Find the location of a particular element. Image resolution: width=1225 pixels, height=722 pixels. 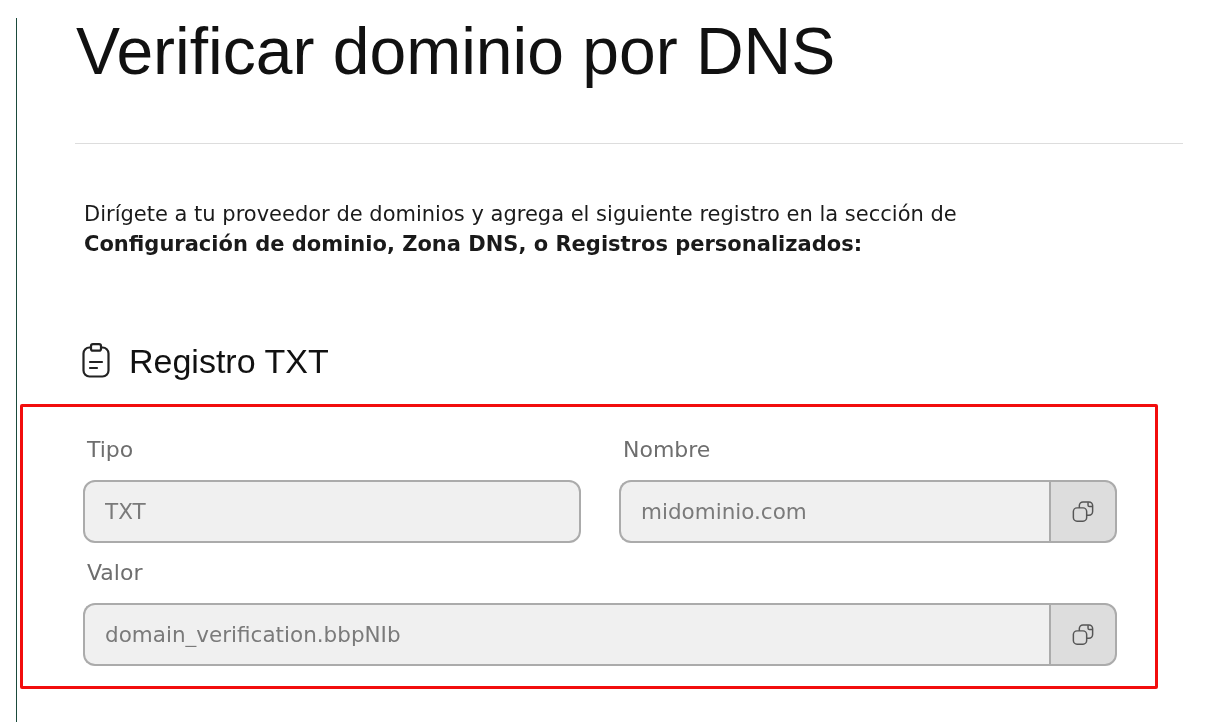

text-field: TXT is located at coordinates (332, 511).